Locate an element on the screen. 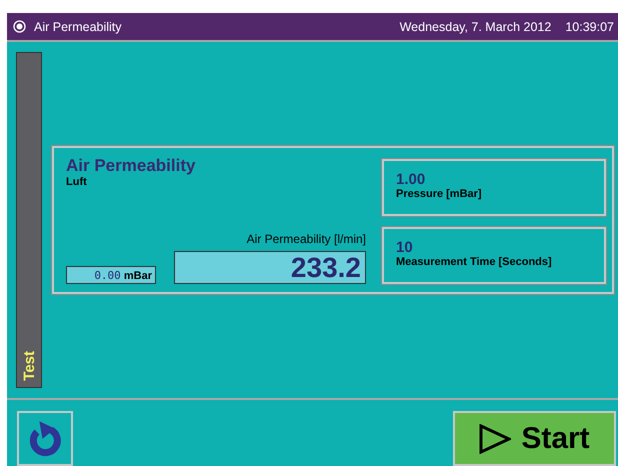 The width and height of the screenshot is (618, 466). date-text: Wednesday, 7. March 2012 is located at coordinates (476, 27).